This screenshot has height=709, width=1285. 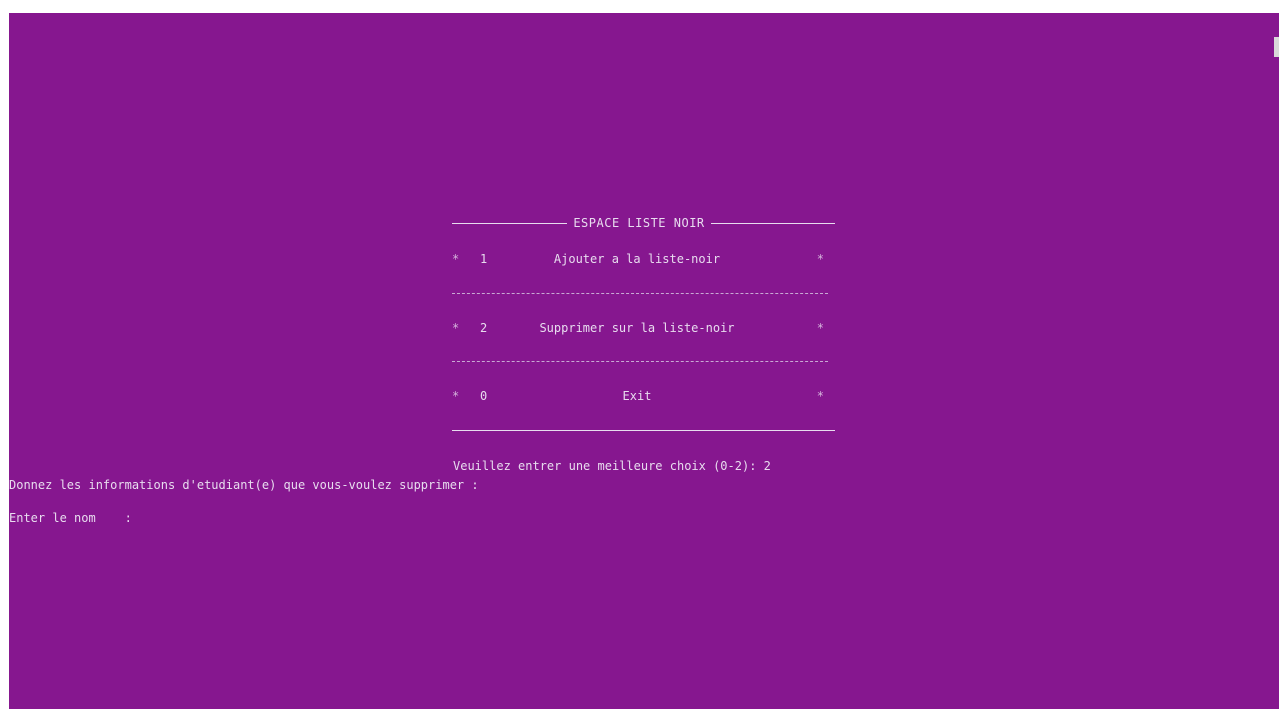 I want to click on menu-item-add: * 1 Ajouter a la liste-noir *, so click(x=640, y=259).